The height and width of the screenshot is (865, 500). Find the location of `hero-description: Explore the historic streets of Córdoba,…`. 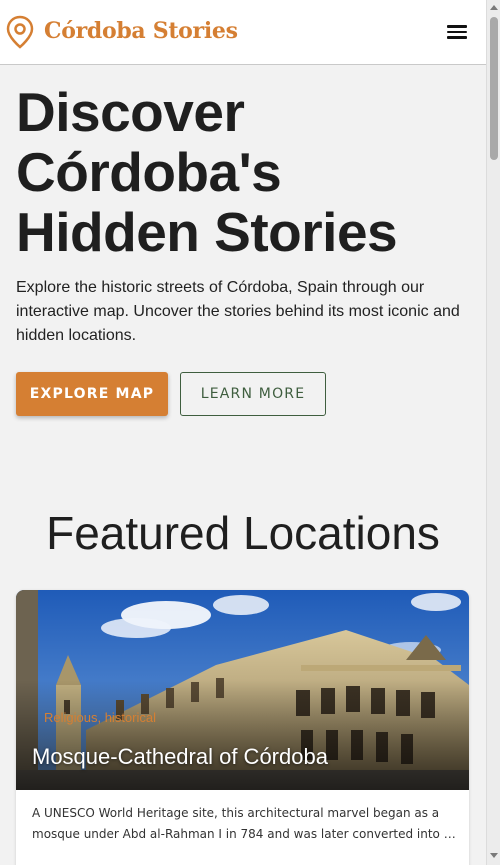

hero-description: Explore the historic streets of Córdoba,… is located at coordinates (238, 311).